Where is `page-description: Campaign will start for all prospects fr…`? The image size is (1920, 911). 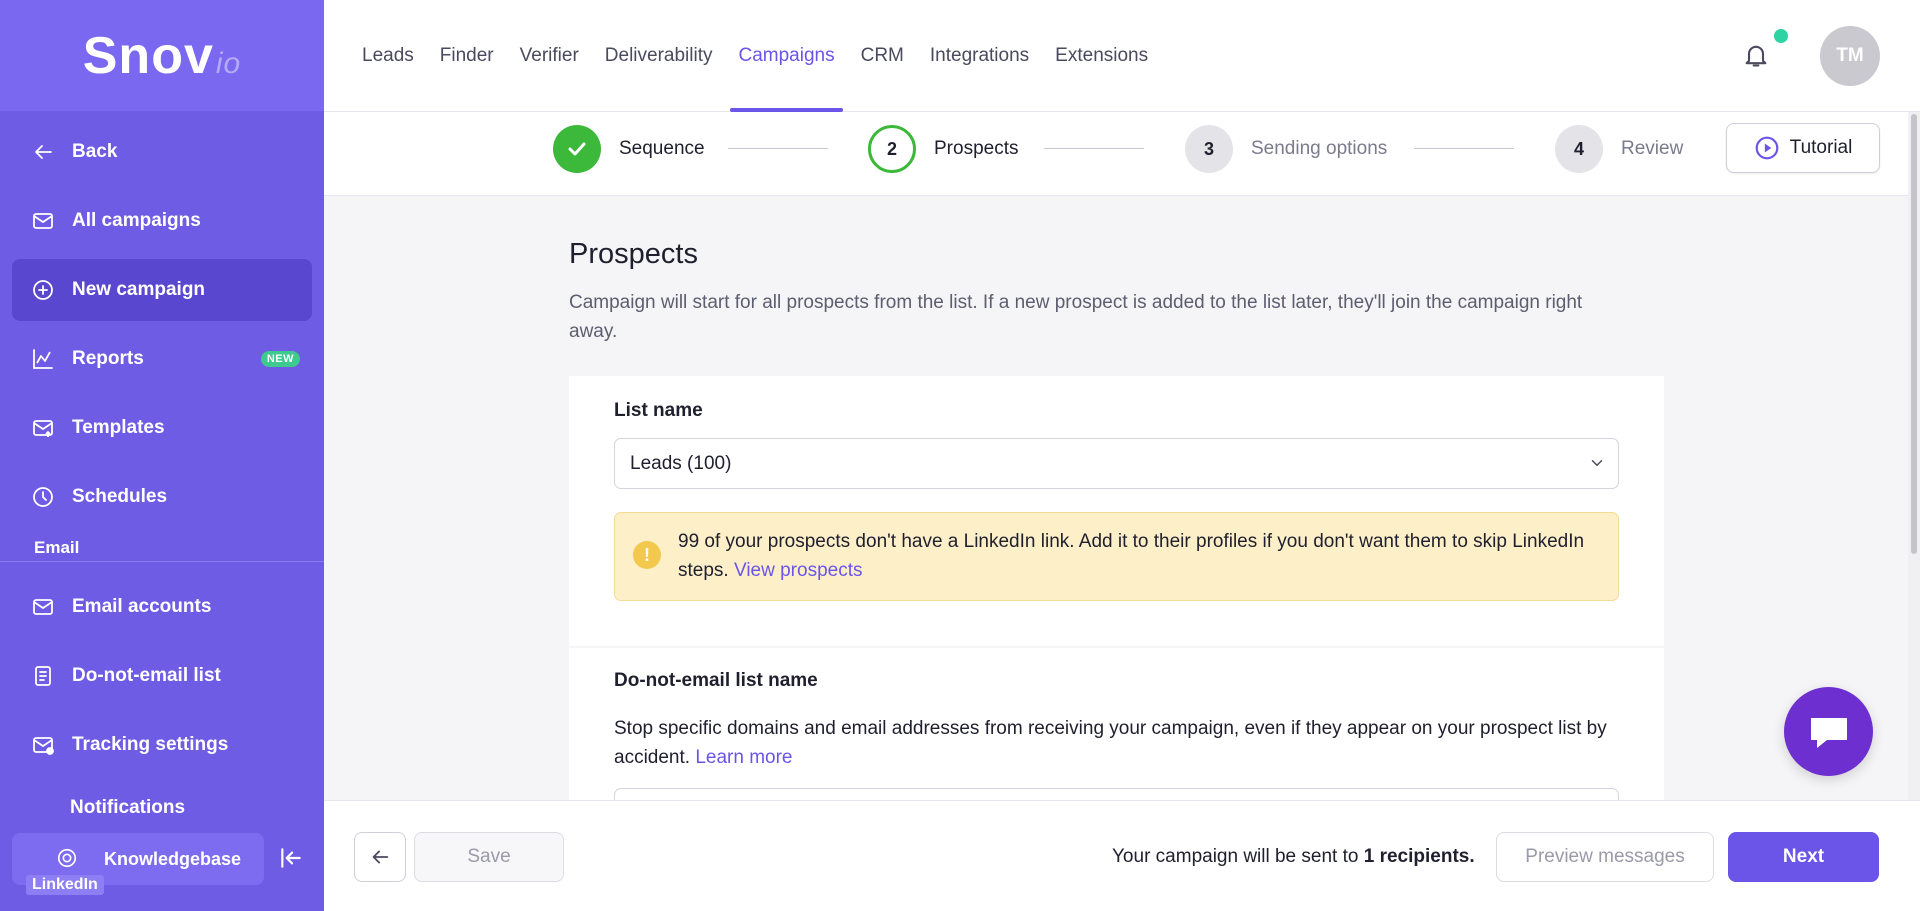 page-description: Campaign will start for all prospects fr… is located at coordinates (1076, 317).